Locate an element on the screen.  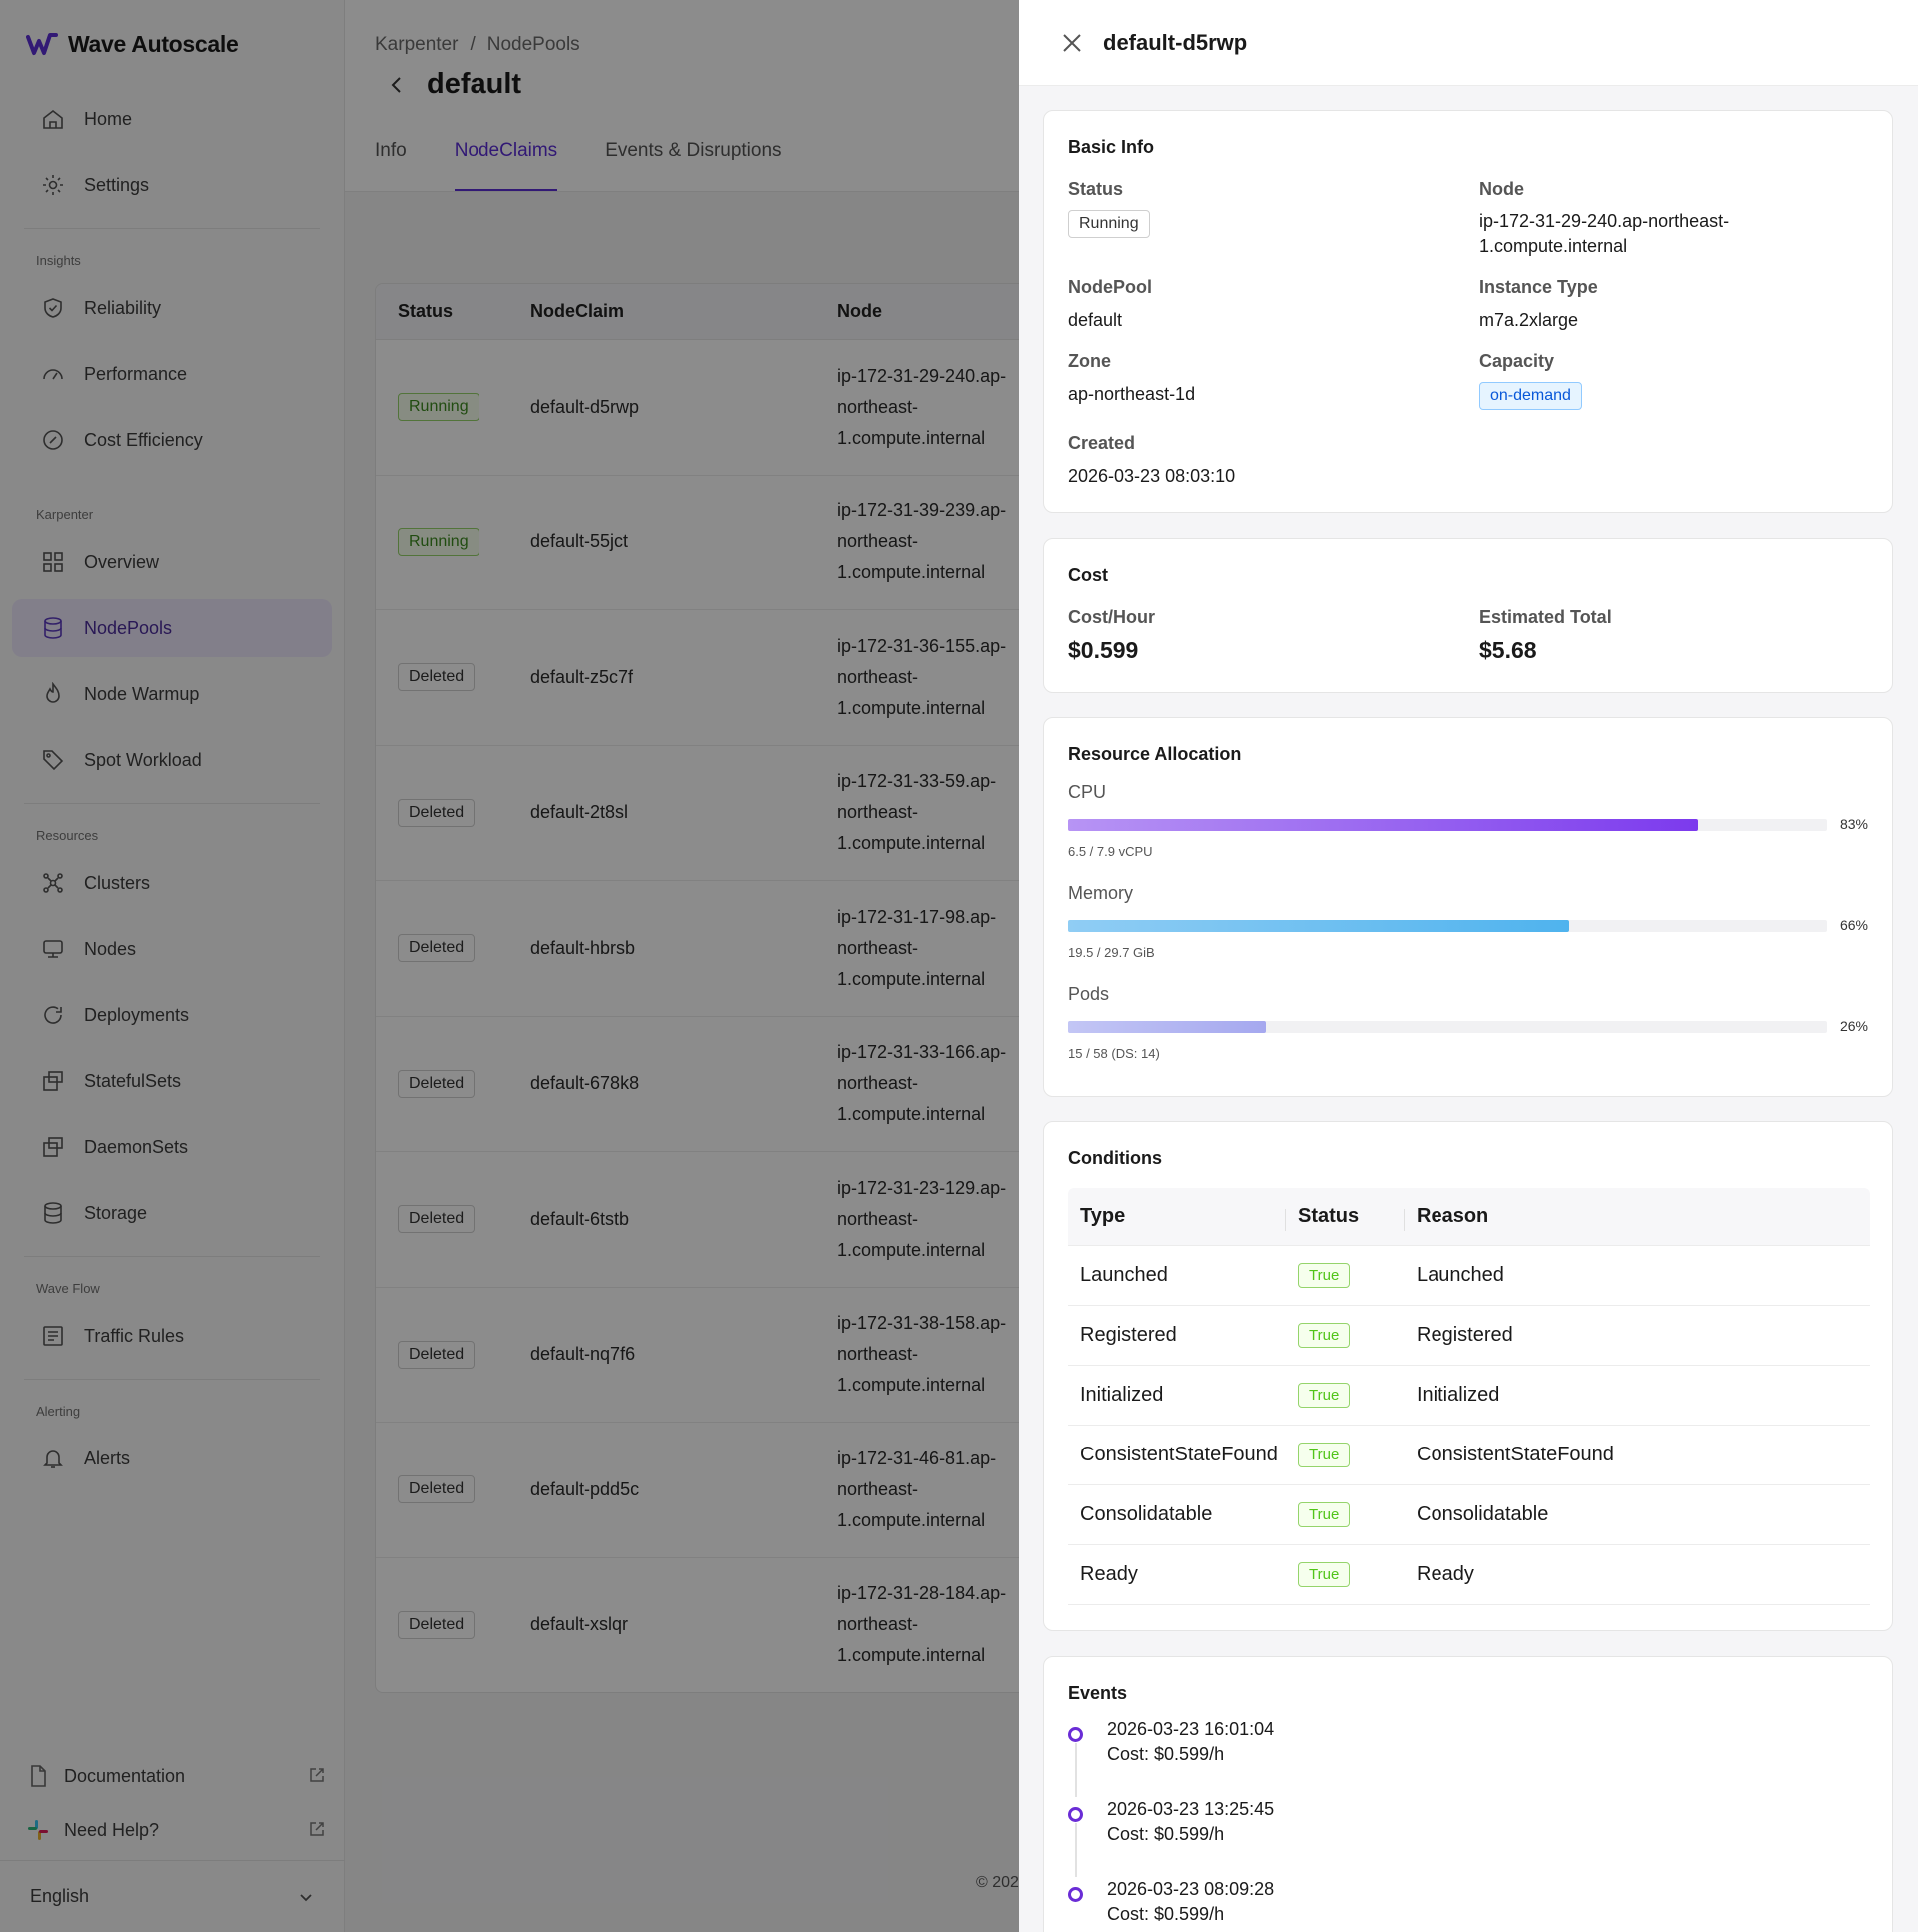
cpu-progress-fill is located at coordinates (1383, 825).